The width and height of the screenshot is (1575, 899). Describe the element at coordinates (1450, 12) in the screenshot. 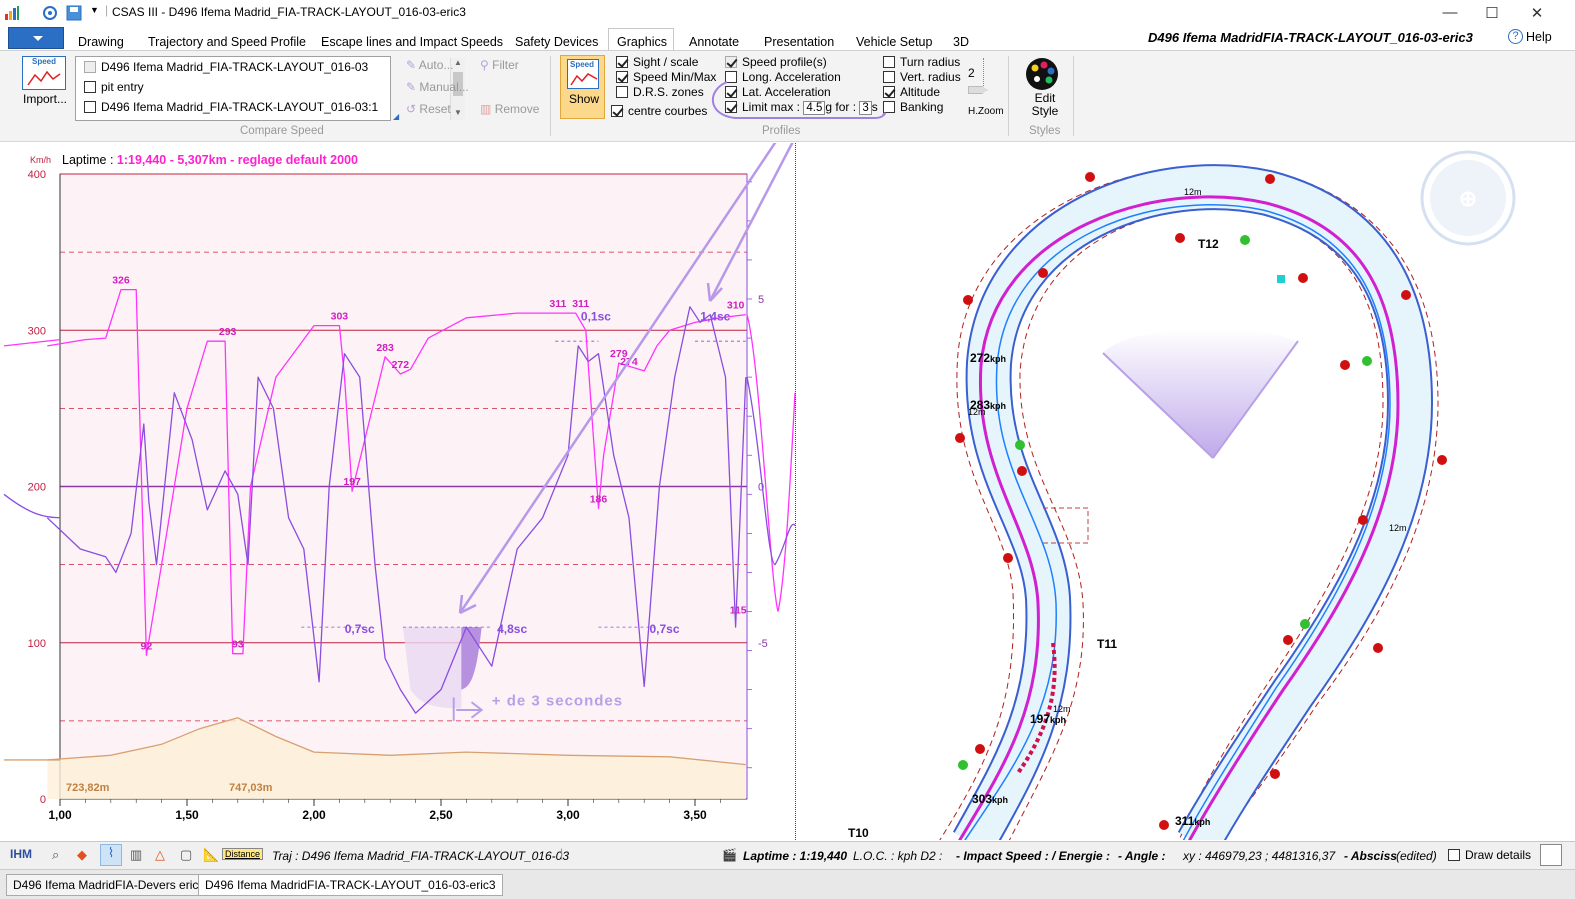

I see `minimize-button: —` at that location.